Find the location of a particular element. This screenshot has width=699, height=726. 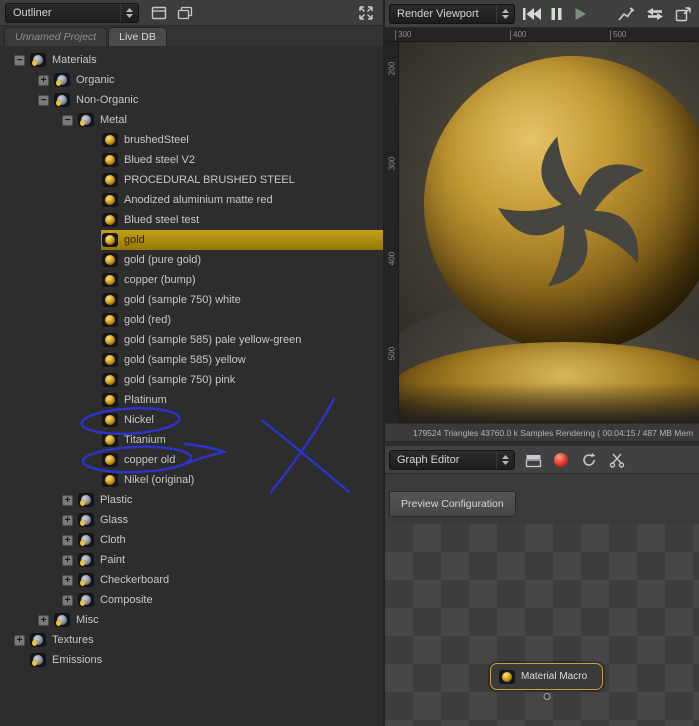

tree-item-checkerboard: + Checkerboard is located at coordinates (191, 580).